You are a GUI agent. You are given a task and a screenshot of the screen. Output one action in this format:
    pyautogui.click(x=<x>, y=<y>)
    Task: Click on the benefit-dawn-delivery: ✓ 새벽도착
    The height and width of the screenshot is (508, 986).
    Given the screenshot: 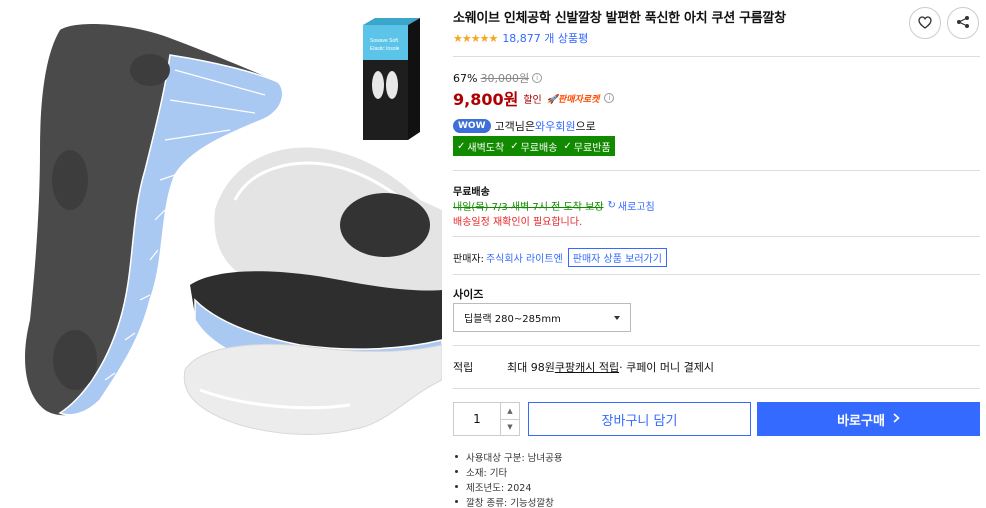 What is the action you would take?
    pyautogui.click(x=481, y=147)
    